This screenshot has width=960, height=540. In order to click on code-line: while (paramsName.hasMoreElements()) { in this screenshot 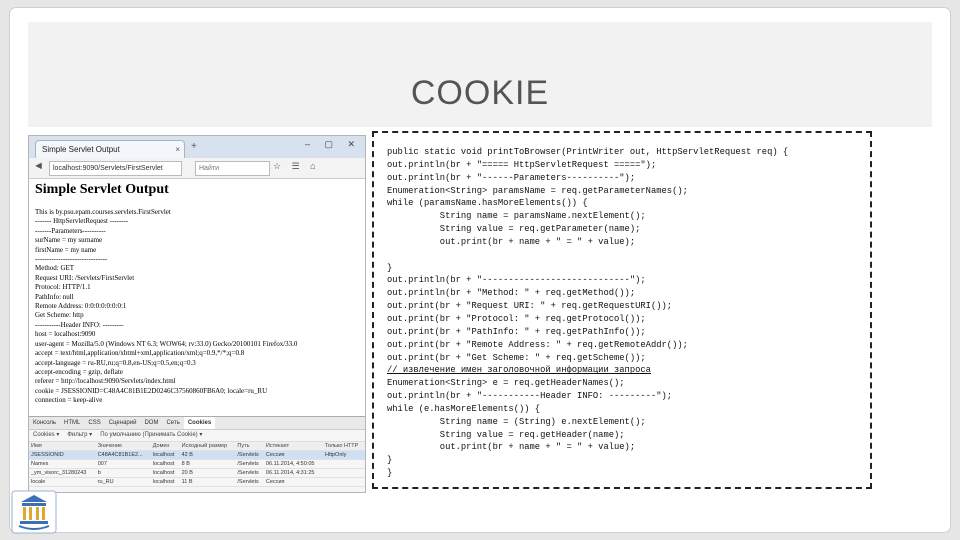, I will do `click(487, 203)`.